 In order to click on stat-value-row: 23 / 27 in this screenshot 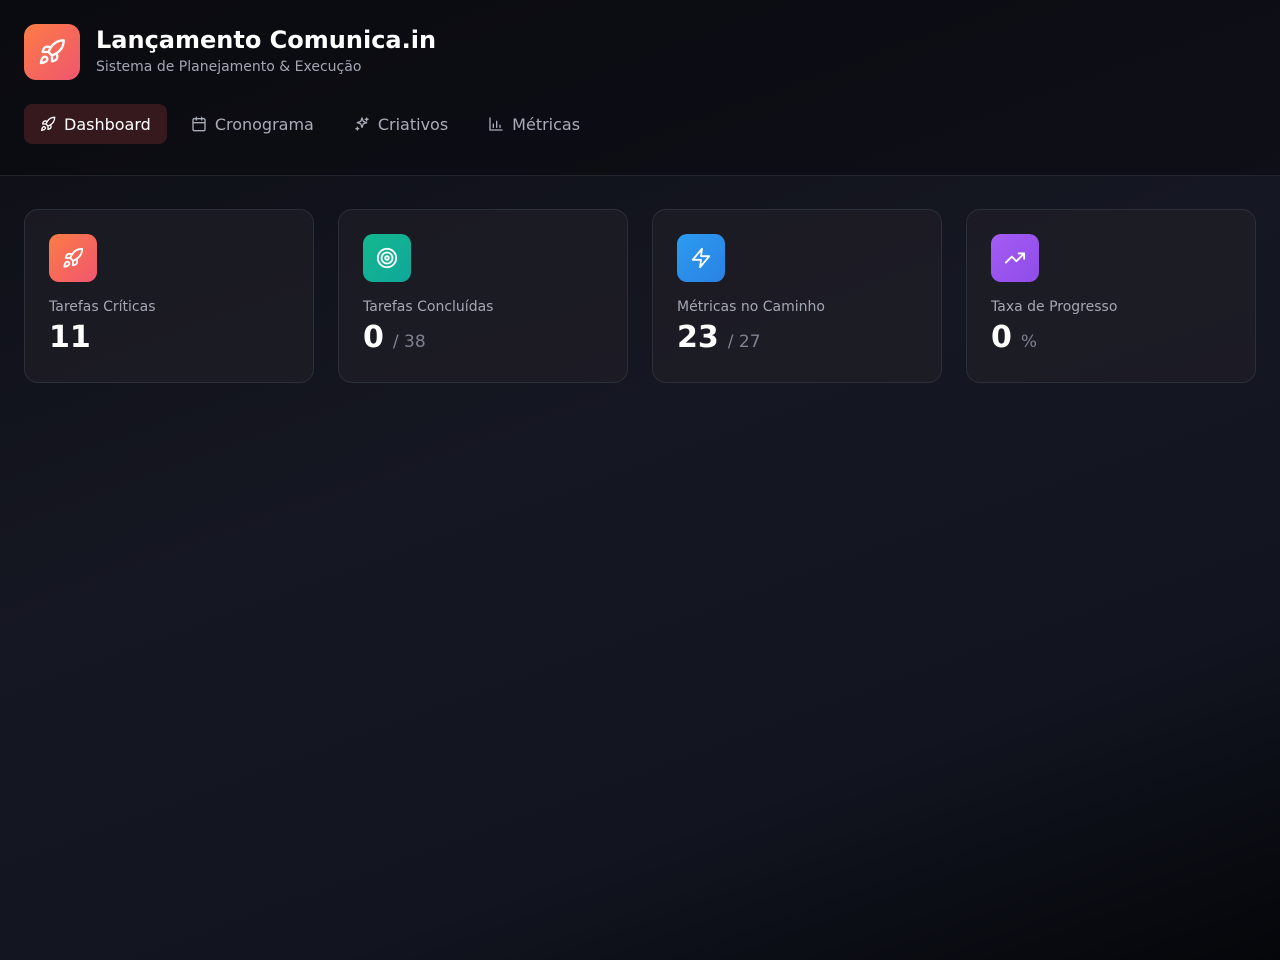, I will do `click(719, 337)`.